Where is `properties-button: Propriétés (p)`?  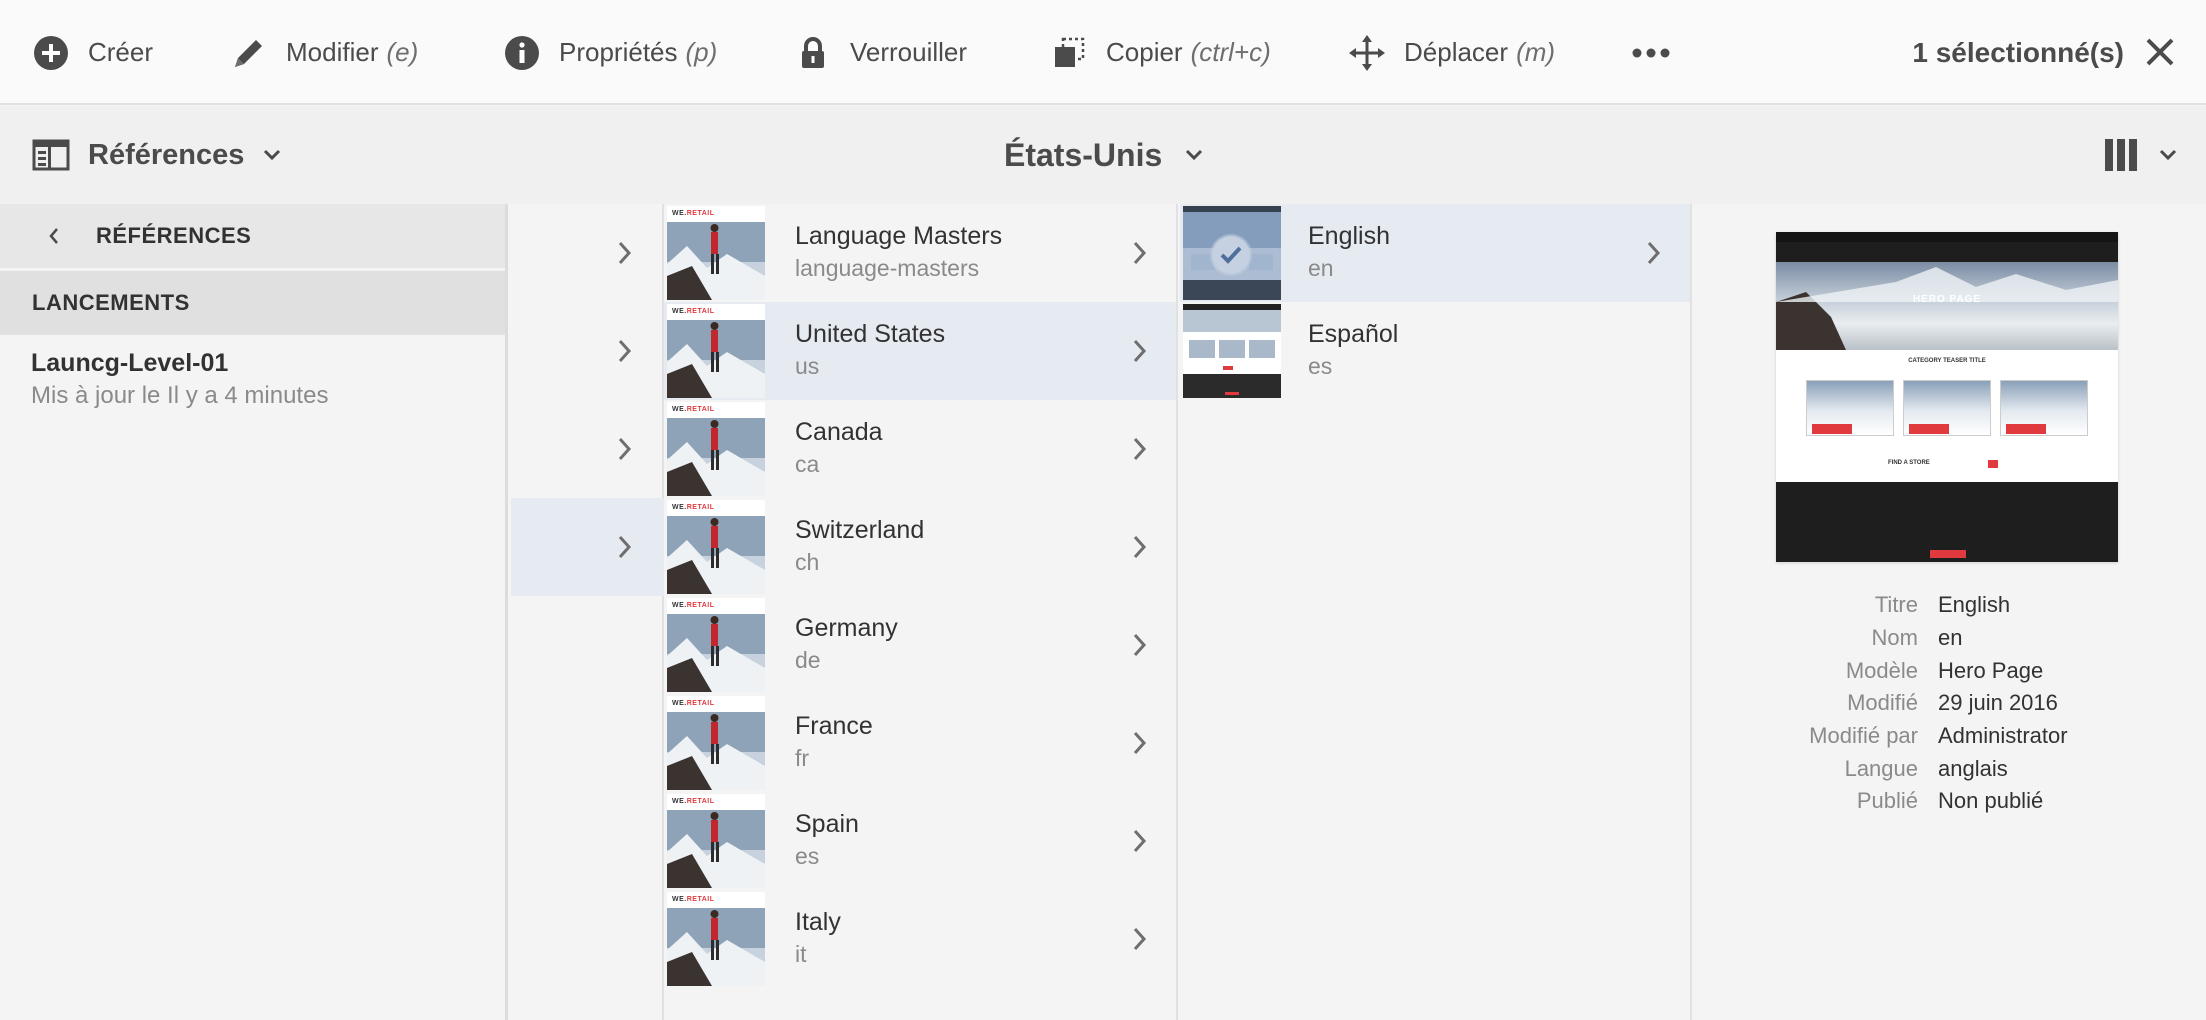
properties-button: Propriétés (p) is located at coordinates (610, 52).